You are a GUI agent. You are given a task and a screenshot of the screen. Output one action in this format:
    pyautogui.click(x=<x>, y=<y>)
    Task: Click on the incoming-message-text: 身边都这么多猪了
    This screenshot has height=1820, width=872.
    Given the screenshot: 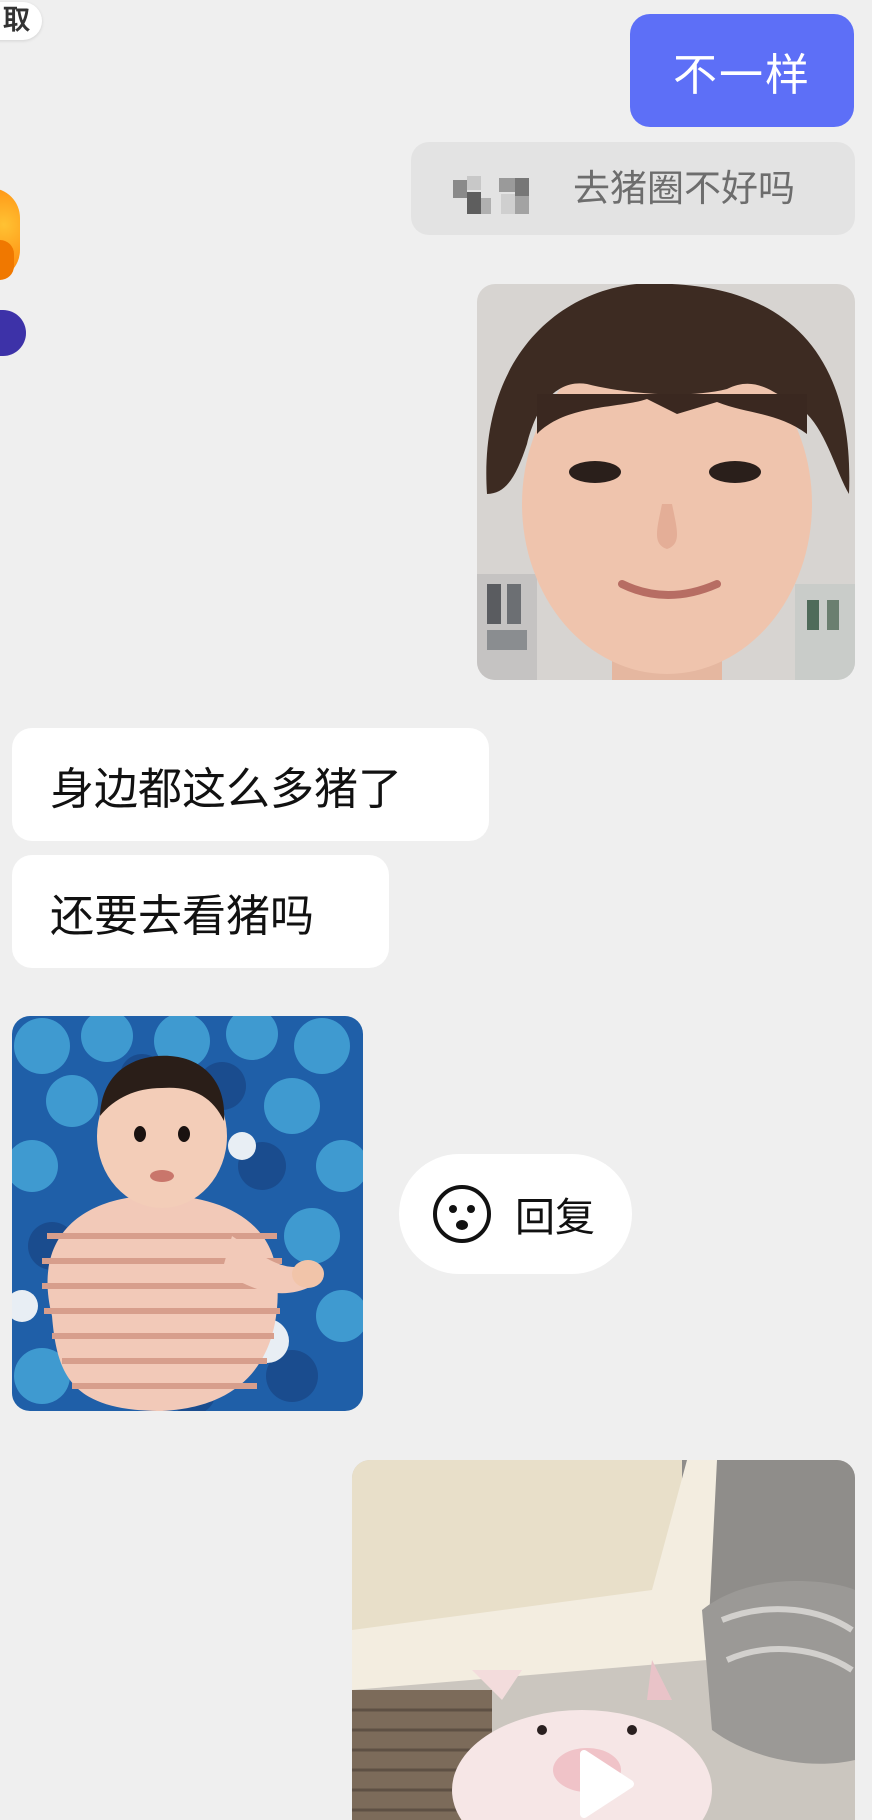 What is the action you would take?
    pyautogui.click(x=226, y=789)
    